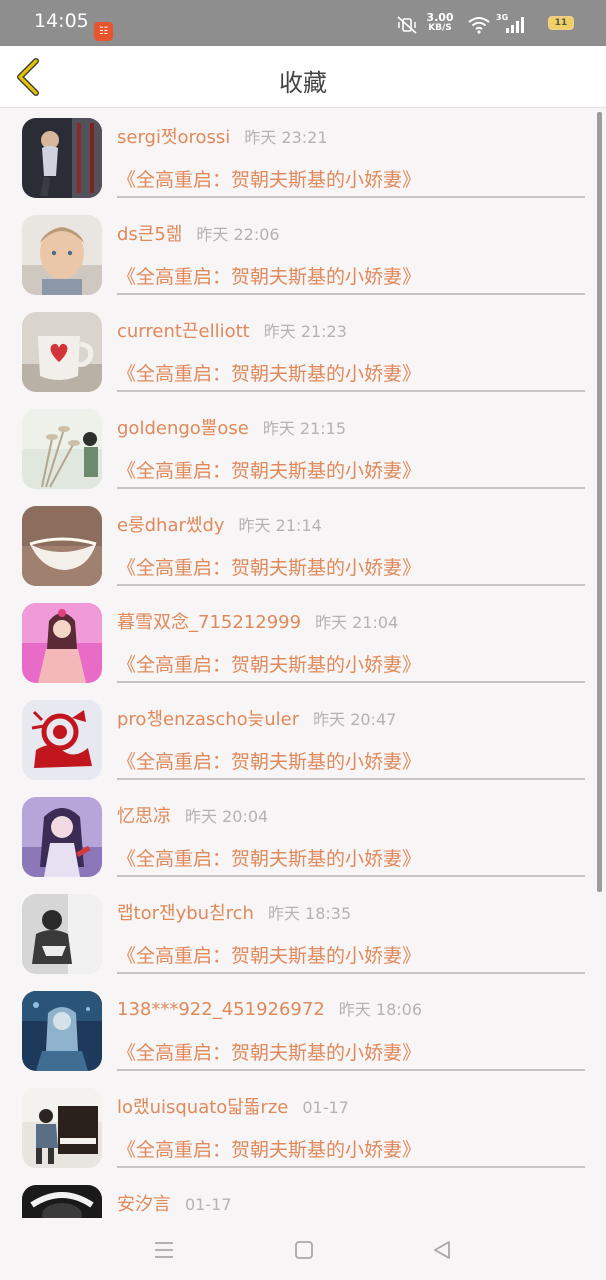 The image size is (606, 1280). I want to click on timestamp: 昨天 18:06, so click(380, 1009).